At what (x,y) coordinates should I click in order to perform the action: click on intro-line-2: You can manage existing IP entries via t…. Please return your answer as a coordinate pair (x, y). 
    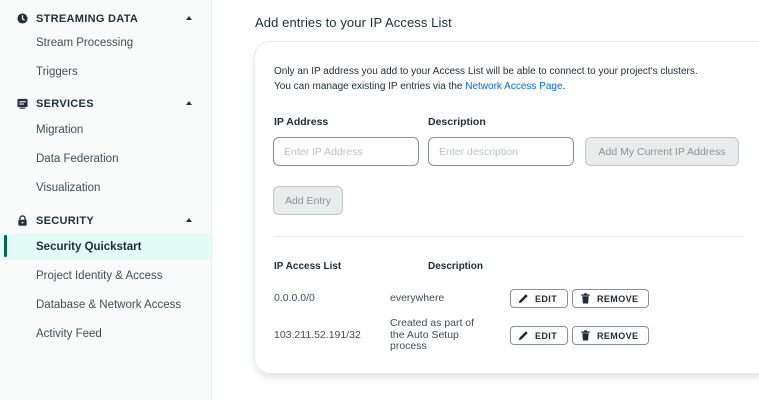
    Looking at the image, I should click on (514, 86).